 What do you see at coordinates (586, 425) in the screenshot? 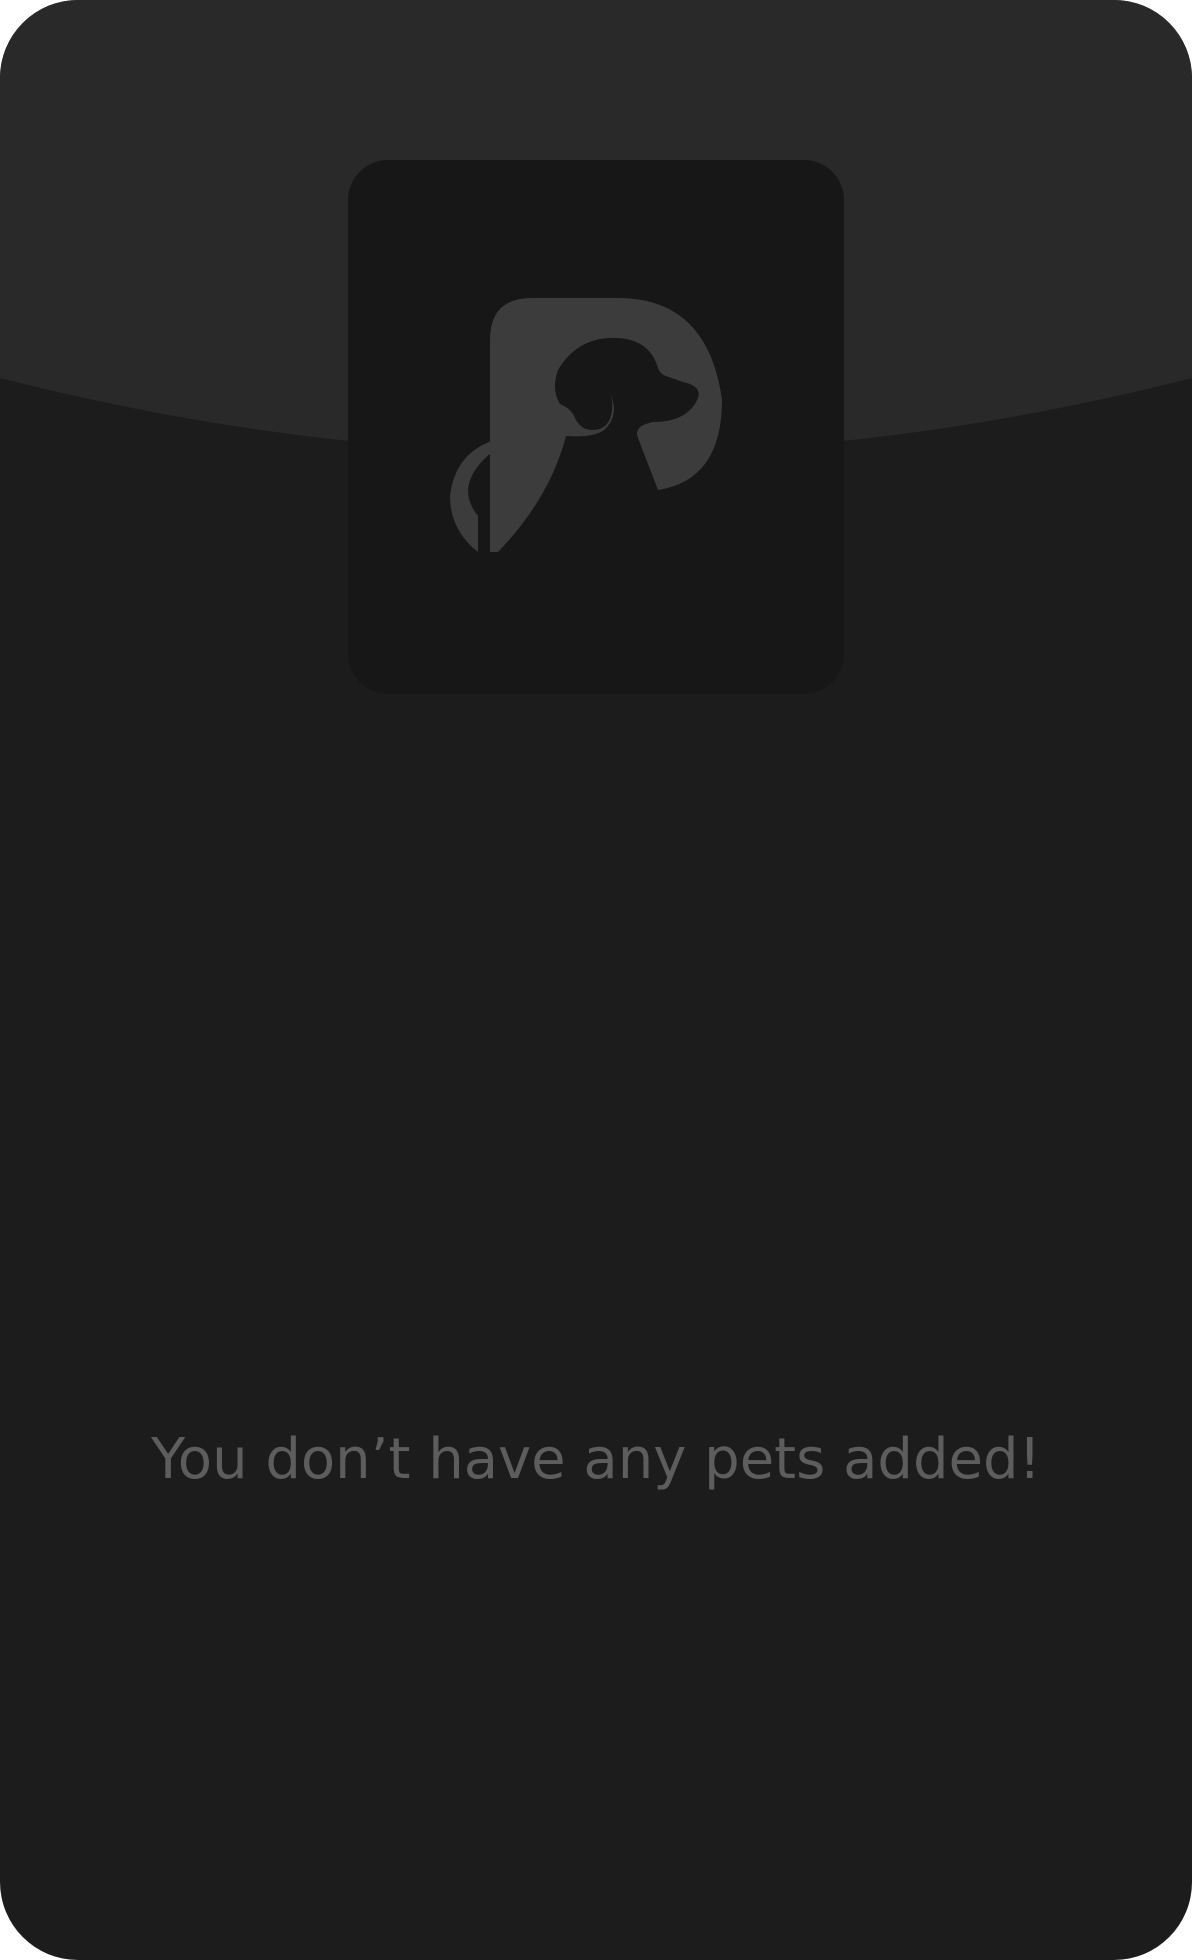
I see `dog-logo-icon` at bounding box center [586, 425].